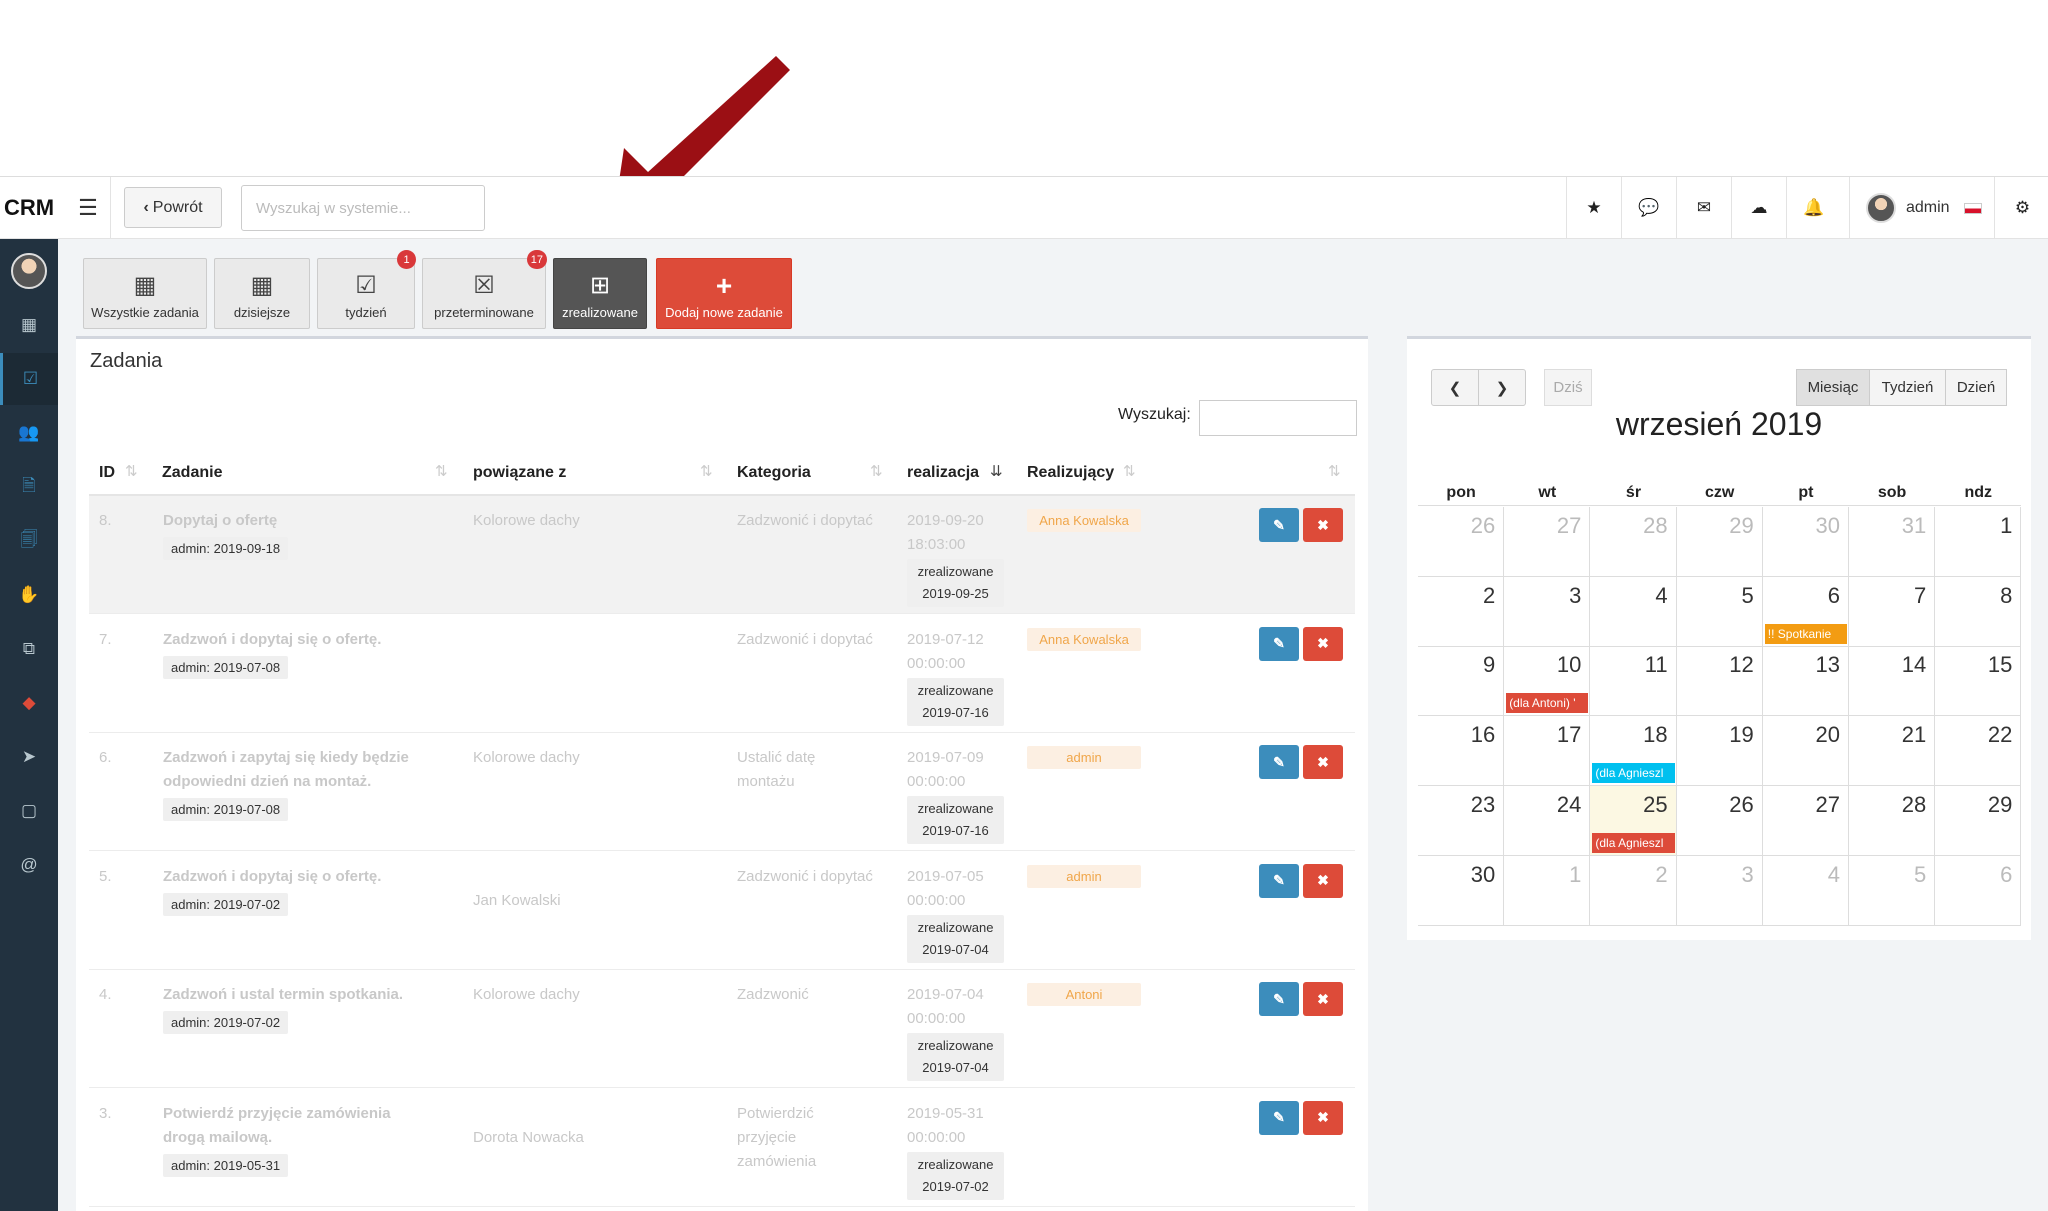  I want to click on calendar-day: 24, so click(1547, 820).